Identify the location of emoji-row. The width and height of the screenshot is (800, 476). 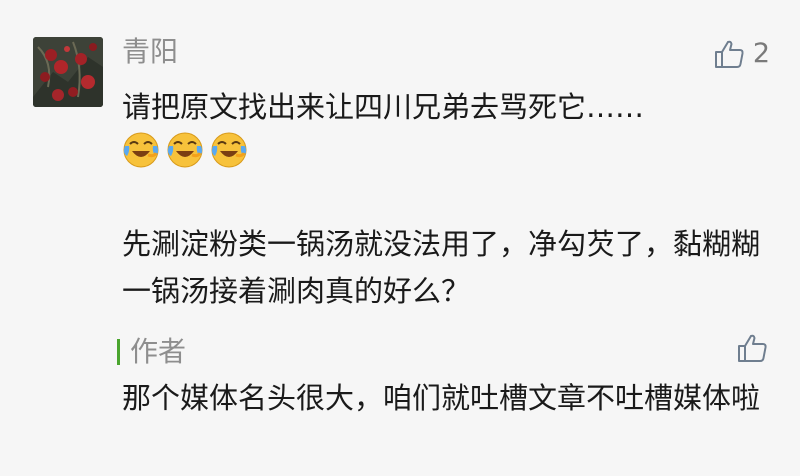
(185, 149).